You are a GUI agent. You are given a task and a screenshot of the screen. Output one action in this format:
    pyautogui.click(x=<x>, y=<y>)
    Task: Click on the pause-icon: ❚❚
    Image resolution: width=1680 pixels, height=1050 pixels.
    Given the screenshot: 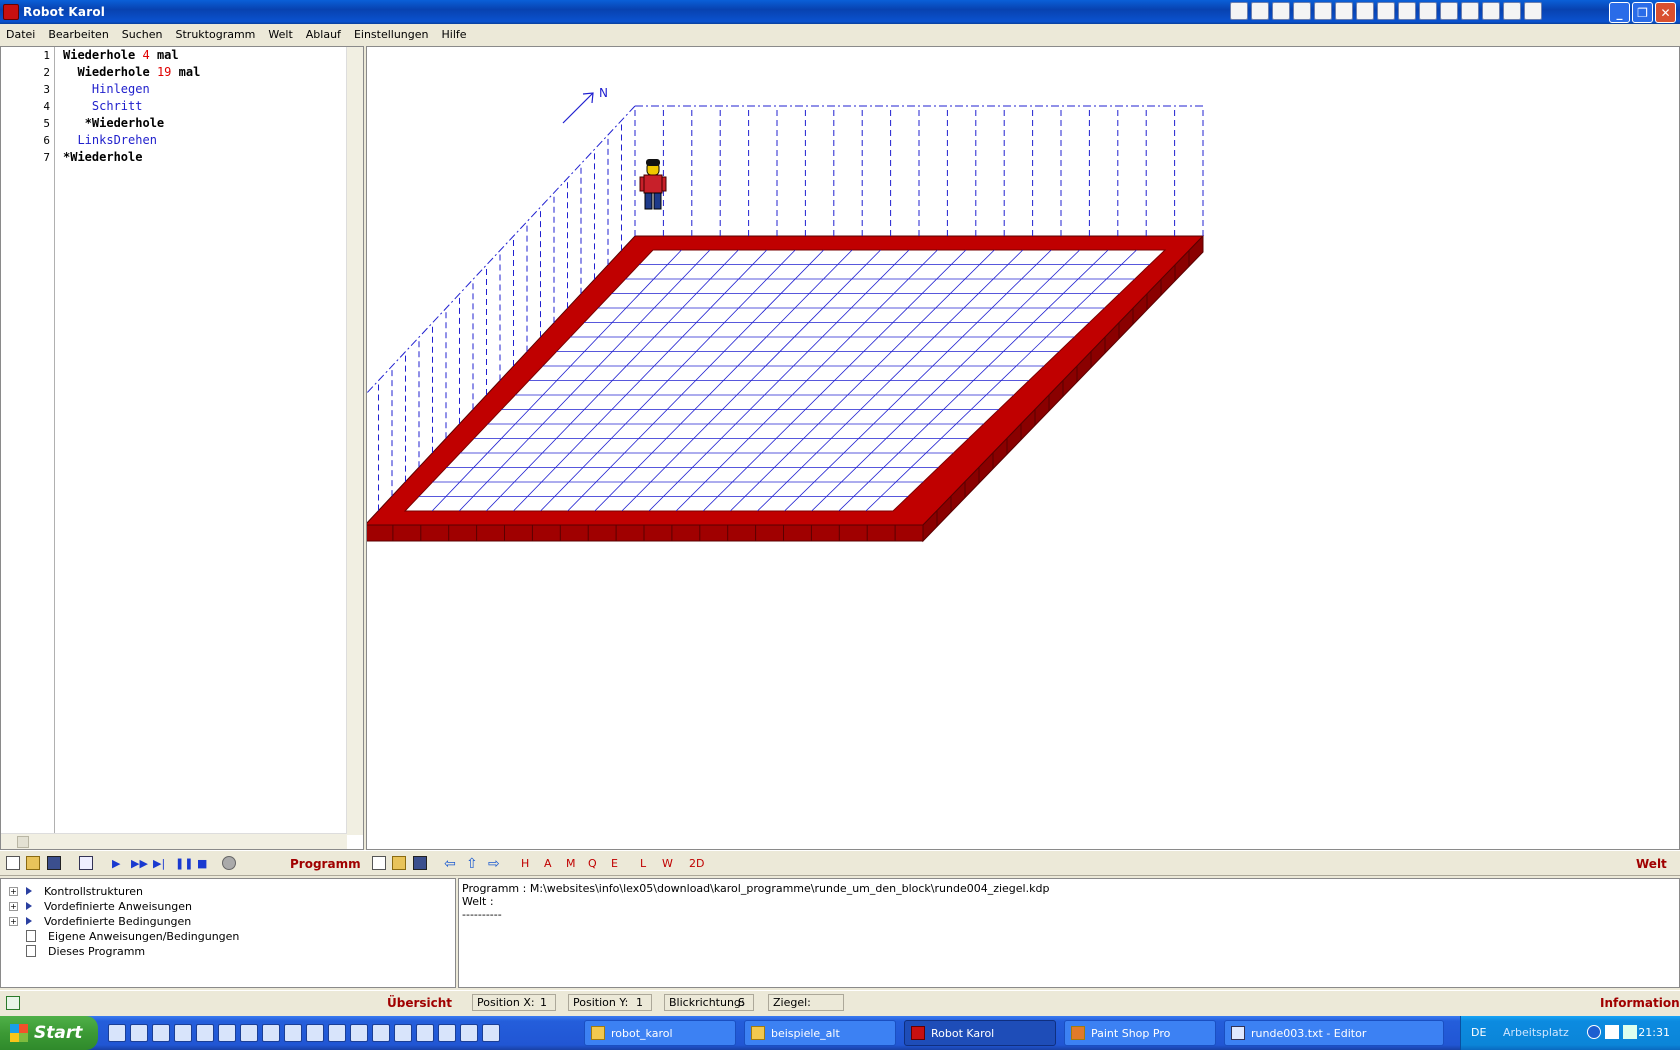 What is the action you would take?
    pyautogui.click(x=184, y=864)
    